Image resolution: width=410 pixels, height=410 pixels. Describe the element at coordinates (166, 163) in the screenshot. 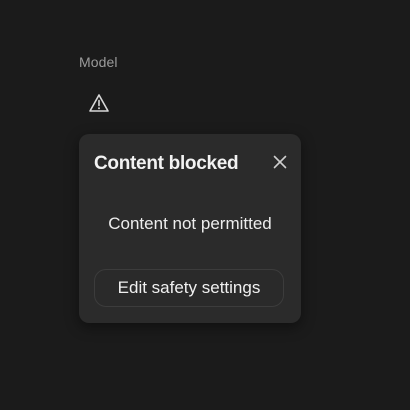

I see `popup-title: Content blocked` at that location.